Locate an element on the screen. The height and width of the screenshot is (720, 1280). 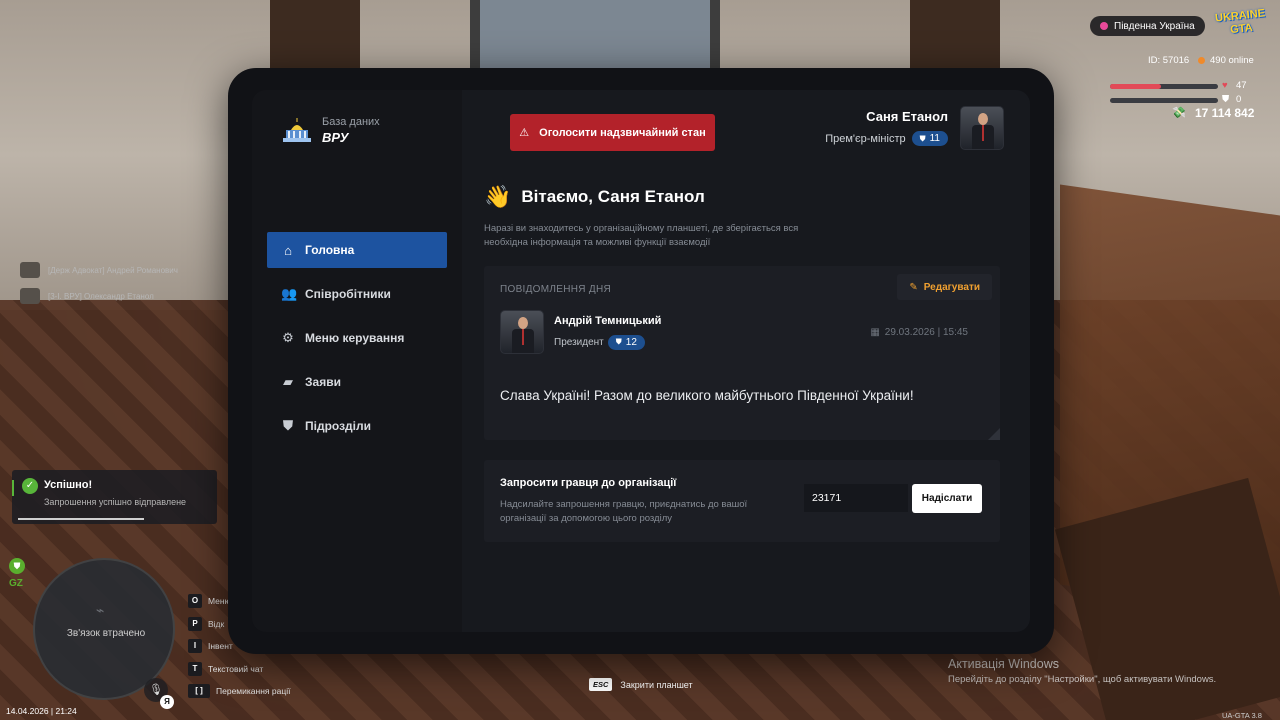
home-icon: ⌂ is located at coordinates (288, 250).